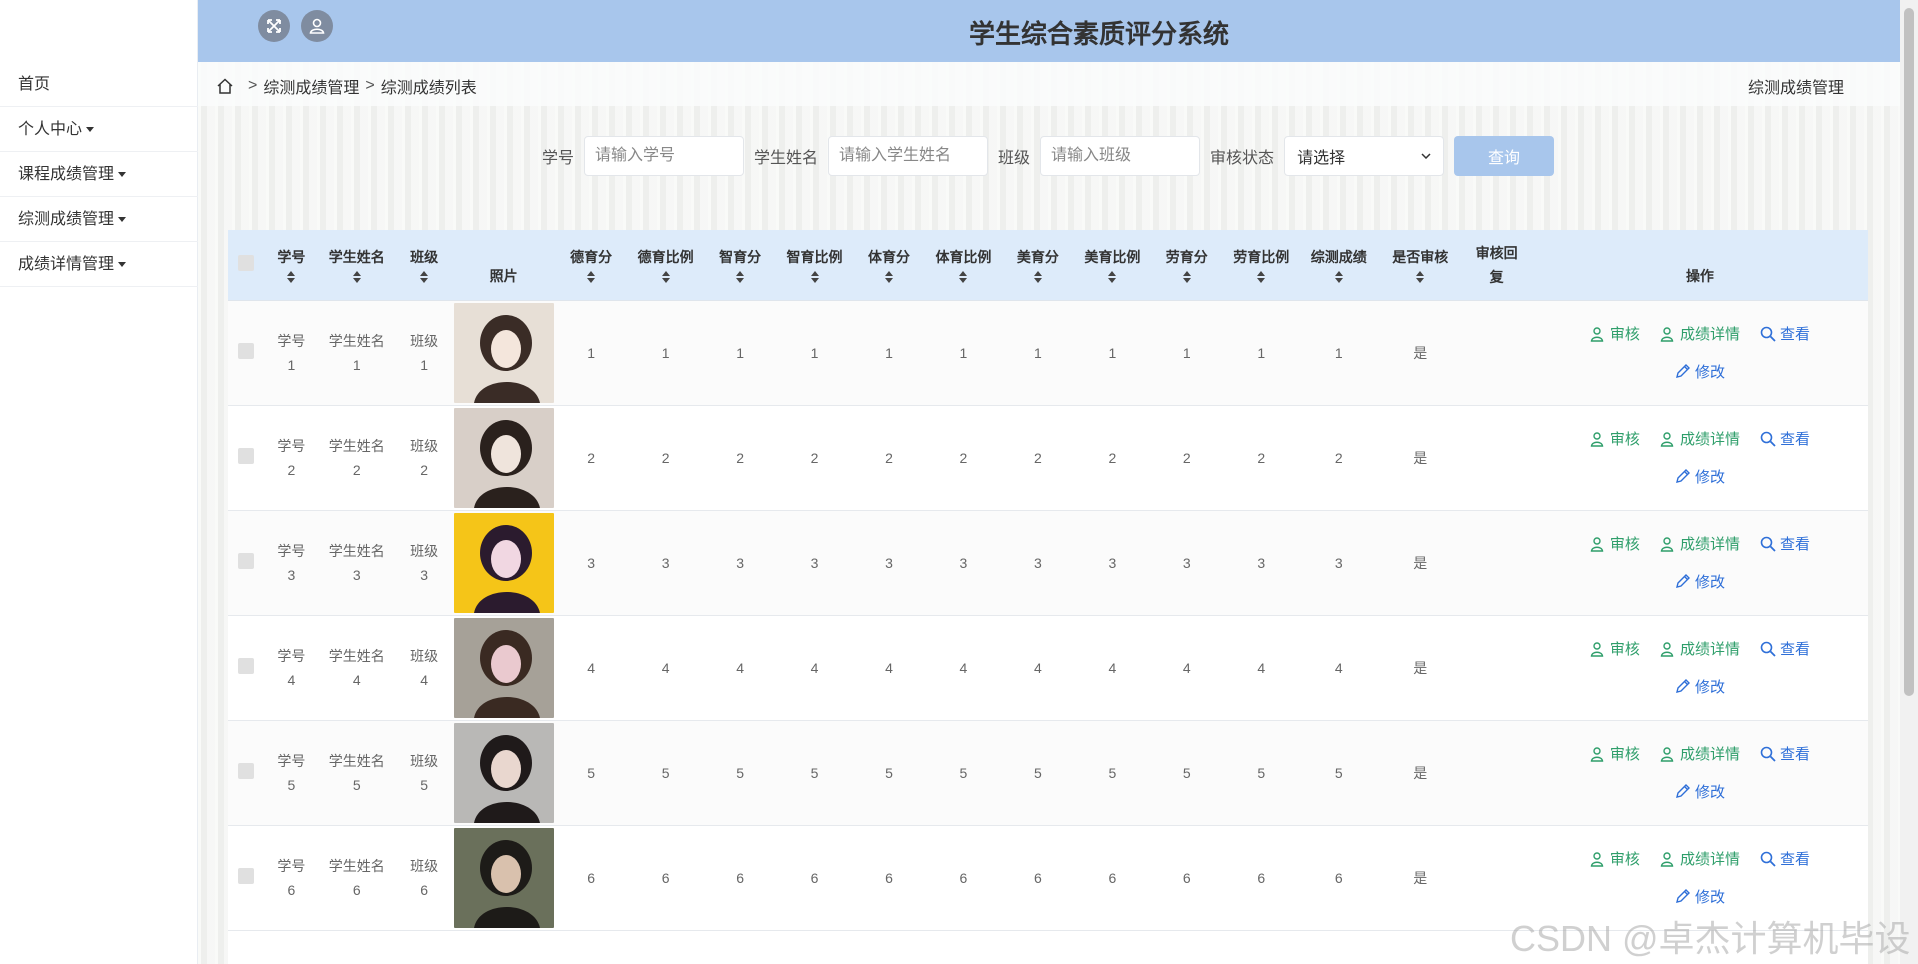 The width and height of the screenshot is (1918, 964). Describe the element at coordinates (740, 563) in the screenshot. I see `cell-zhi: 3` at that location.